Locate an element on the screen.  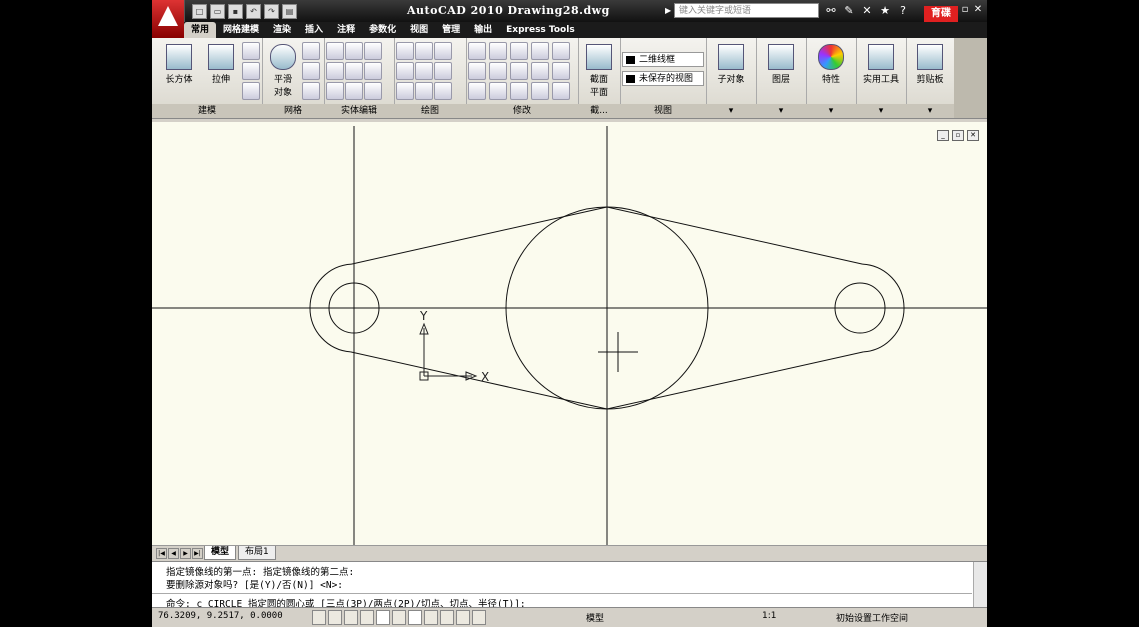
clipboard-button: 剪贴板 is located at coordinates (930, 64).